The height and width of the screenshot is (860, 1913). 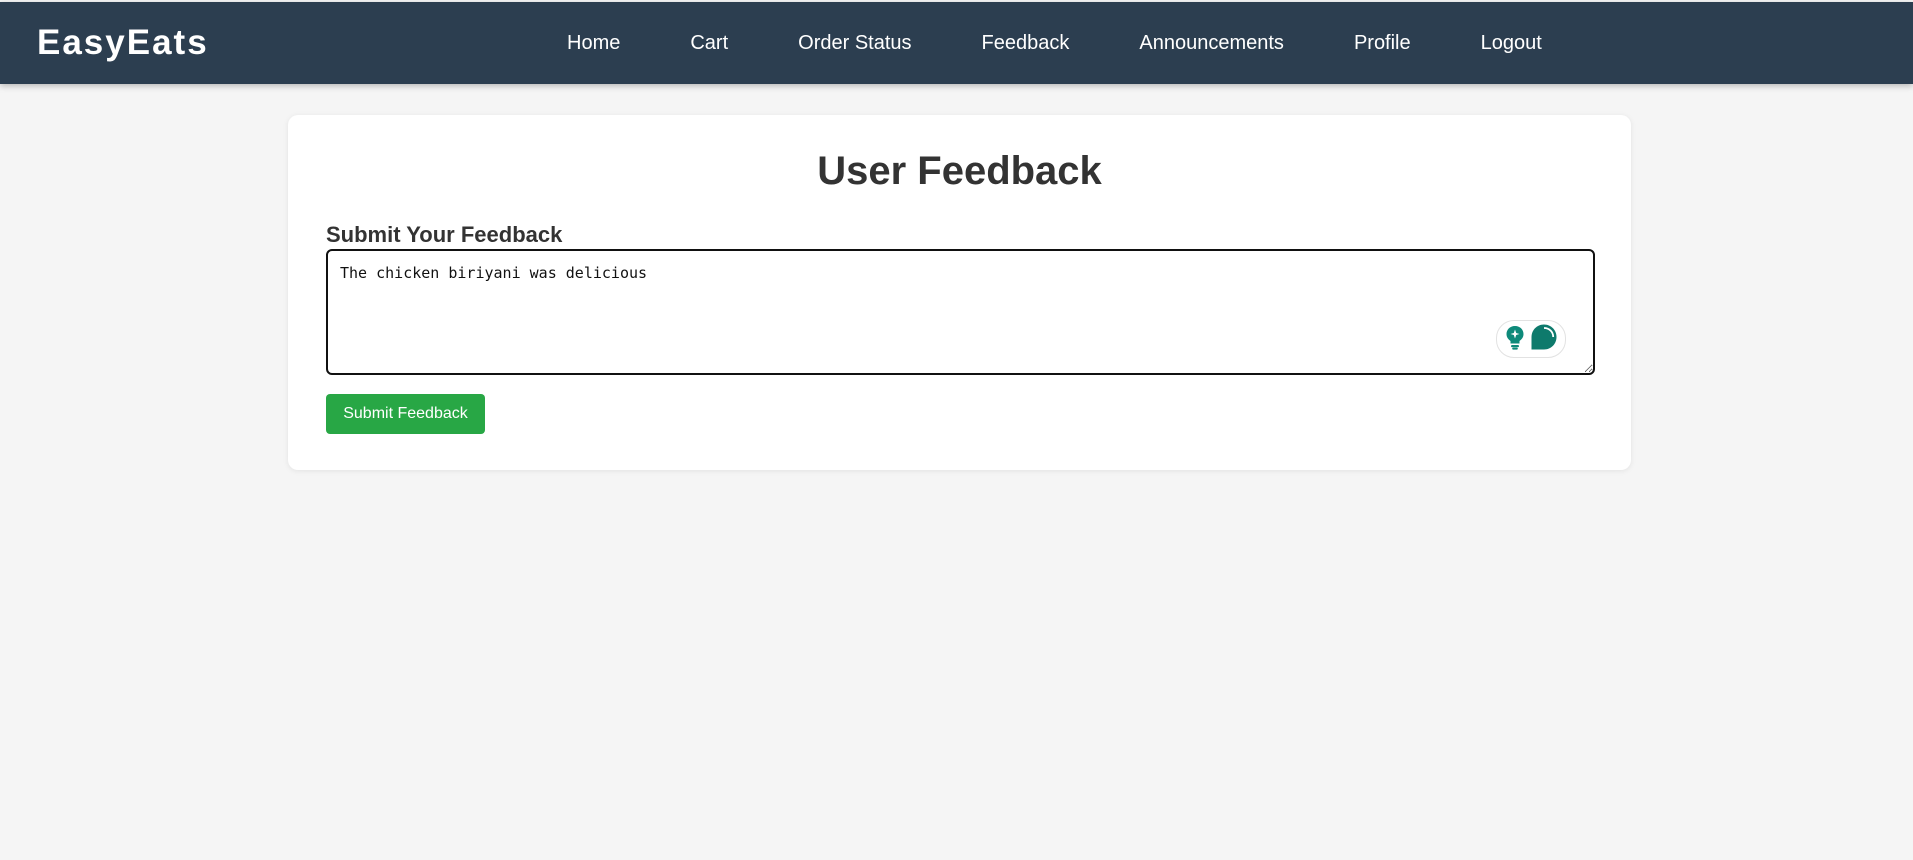 What do you see at coordinates (444, 234) in the screenshot?
I see `feedback-section-label: Submit Your Feedback` at bounding box center [444, 234].